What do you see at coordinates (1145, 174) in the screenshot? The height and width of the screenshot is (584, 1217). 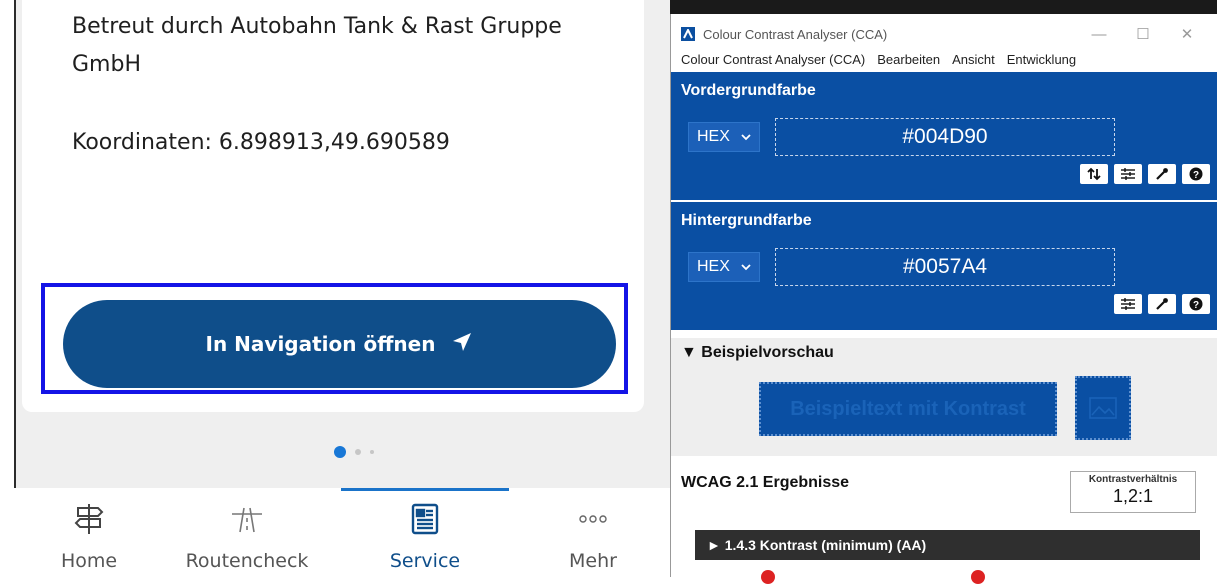 I see `foreground-tools: ?` at bounding box center [1145, 174].